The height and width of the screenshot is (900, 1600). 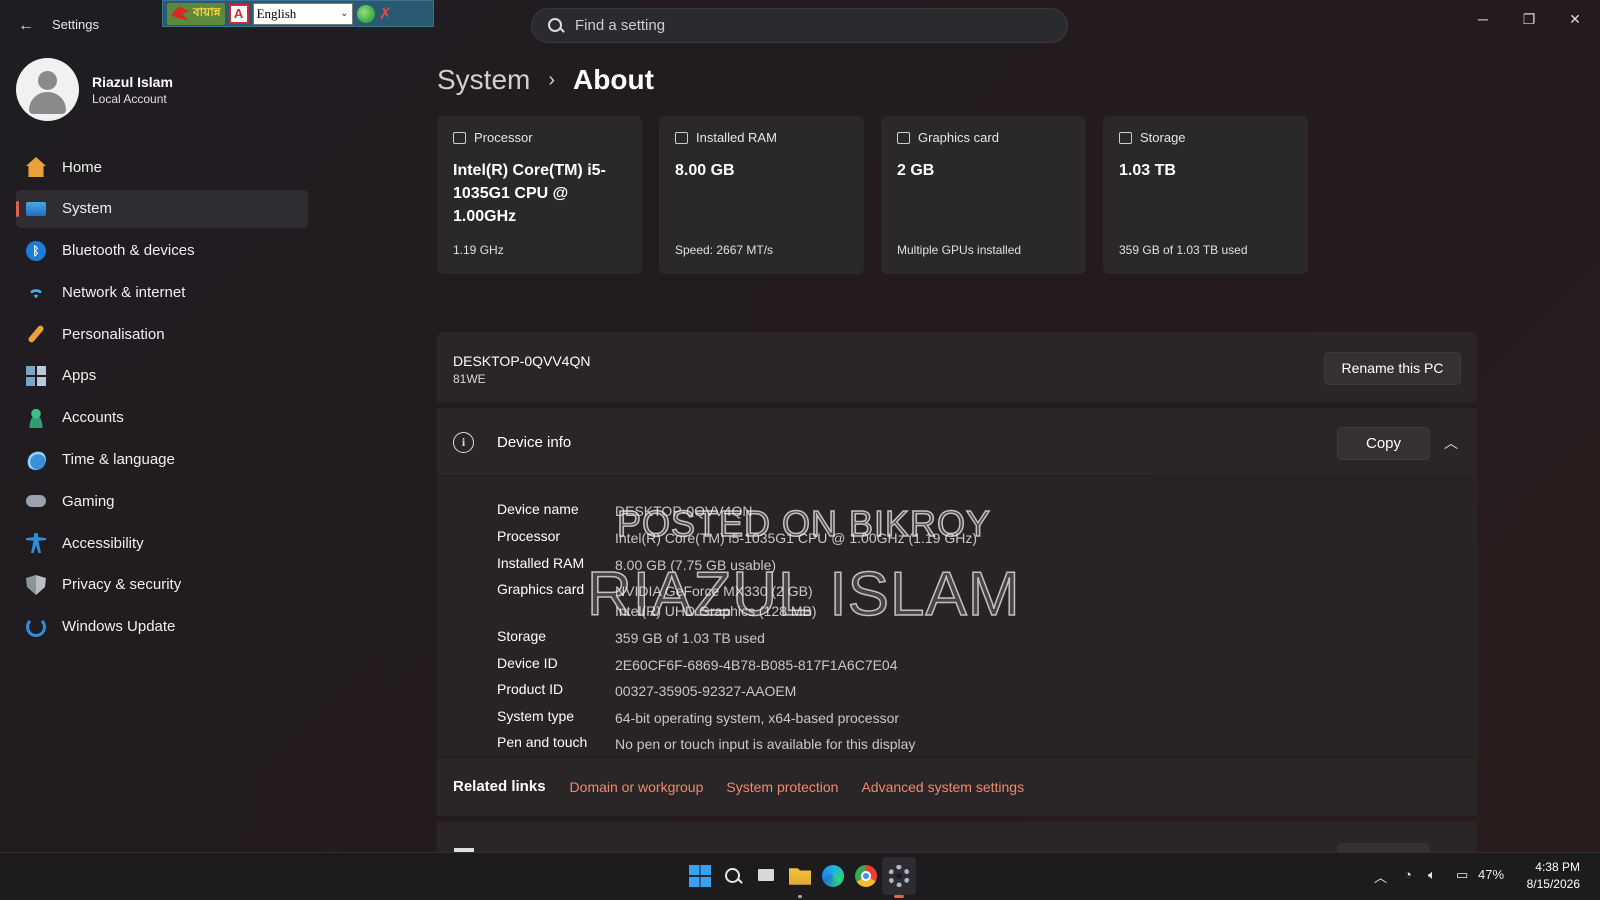 What do you see at coordinates (365, 13) in the screenshot?
I see `ime-status-icon` at bounding box center [365, 13].